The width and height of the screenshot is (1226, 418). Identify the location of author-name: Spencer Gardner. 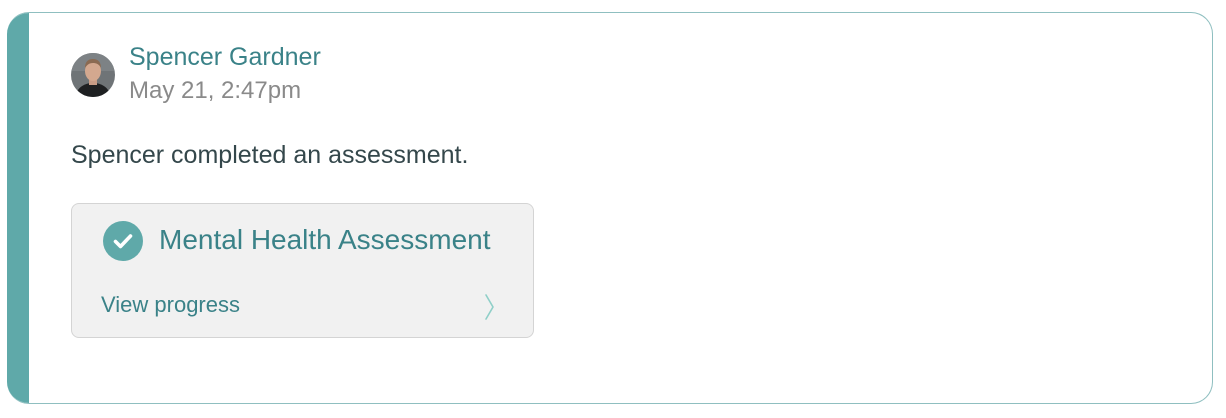
(225, 57).